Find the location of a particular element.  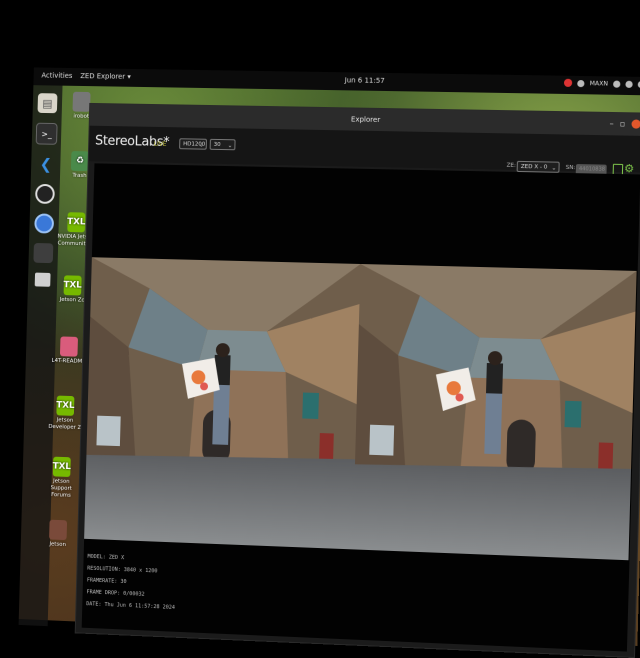

folder-icon is located at coordinates (68, 346).